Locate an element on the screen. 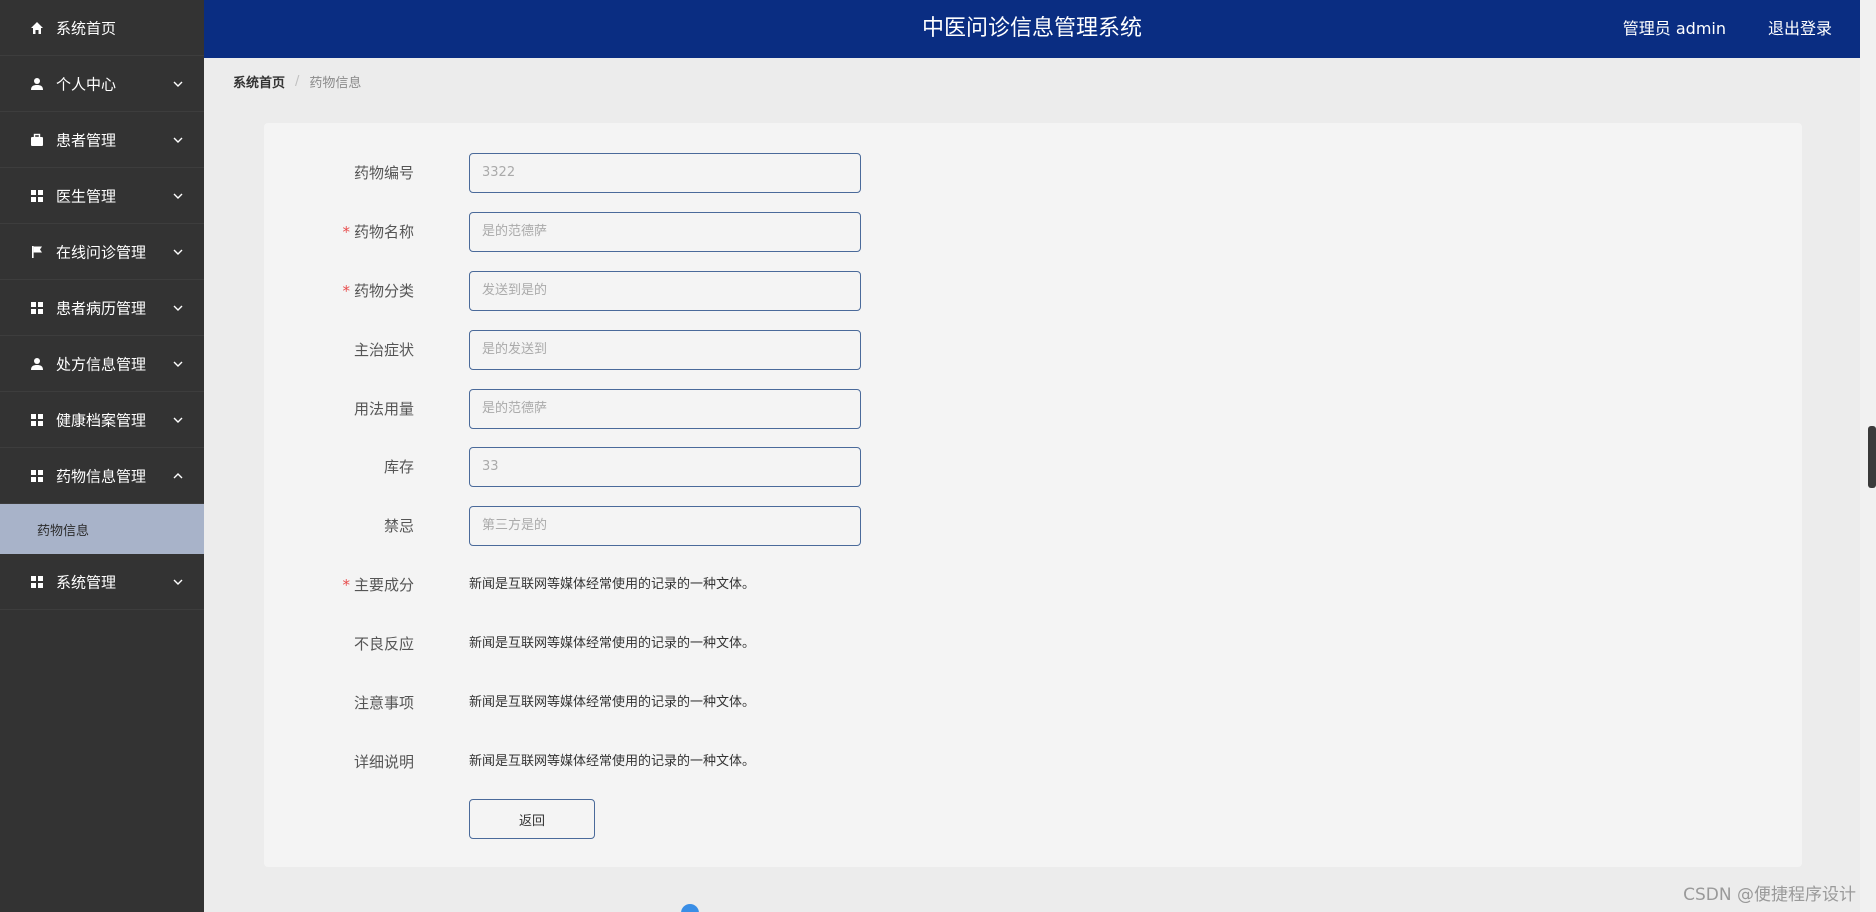 This screenshot has height=912, width=1876. sidebar-item-label: 个人中心 is located at coordinates (86, 84).